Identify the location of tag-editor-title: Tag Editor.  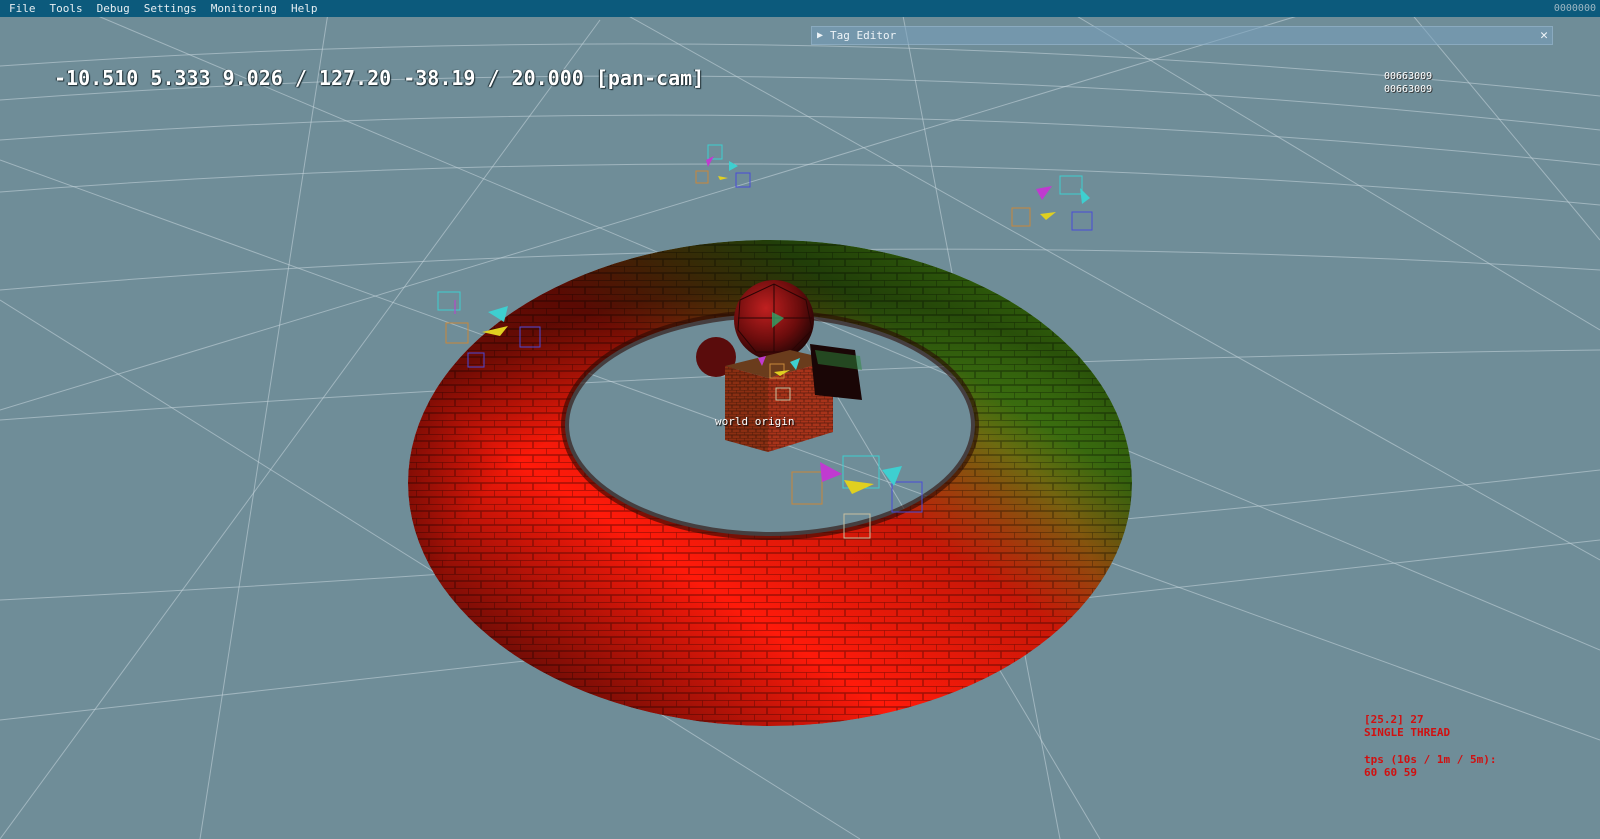
(863, 35).